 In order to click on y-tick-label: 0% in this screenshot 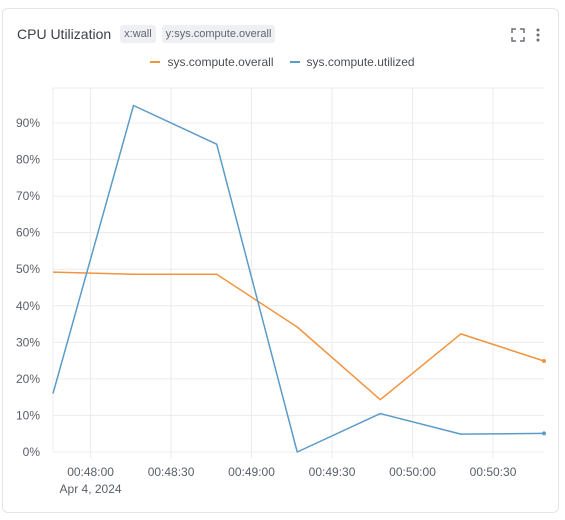, I will do `click(32, 452)`.